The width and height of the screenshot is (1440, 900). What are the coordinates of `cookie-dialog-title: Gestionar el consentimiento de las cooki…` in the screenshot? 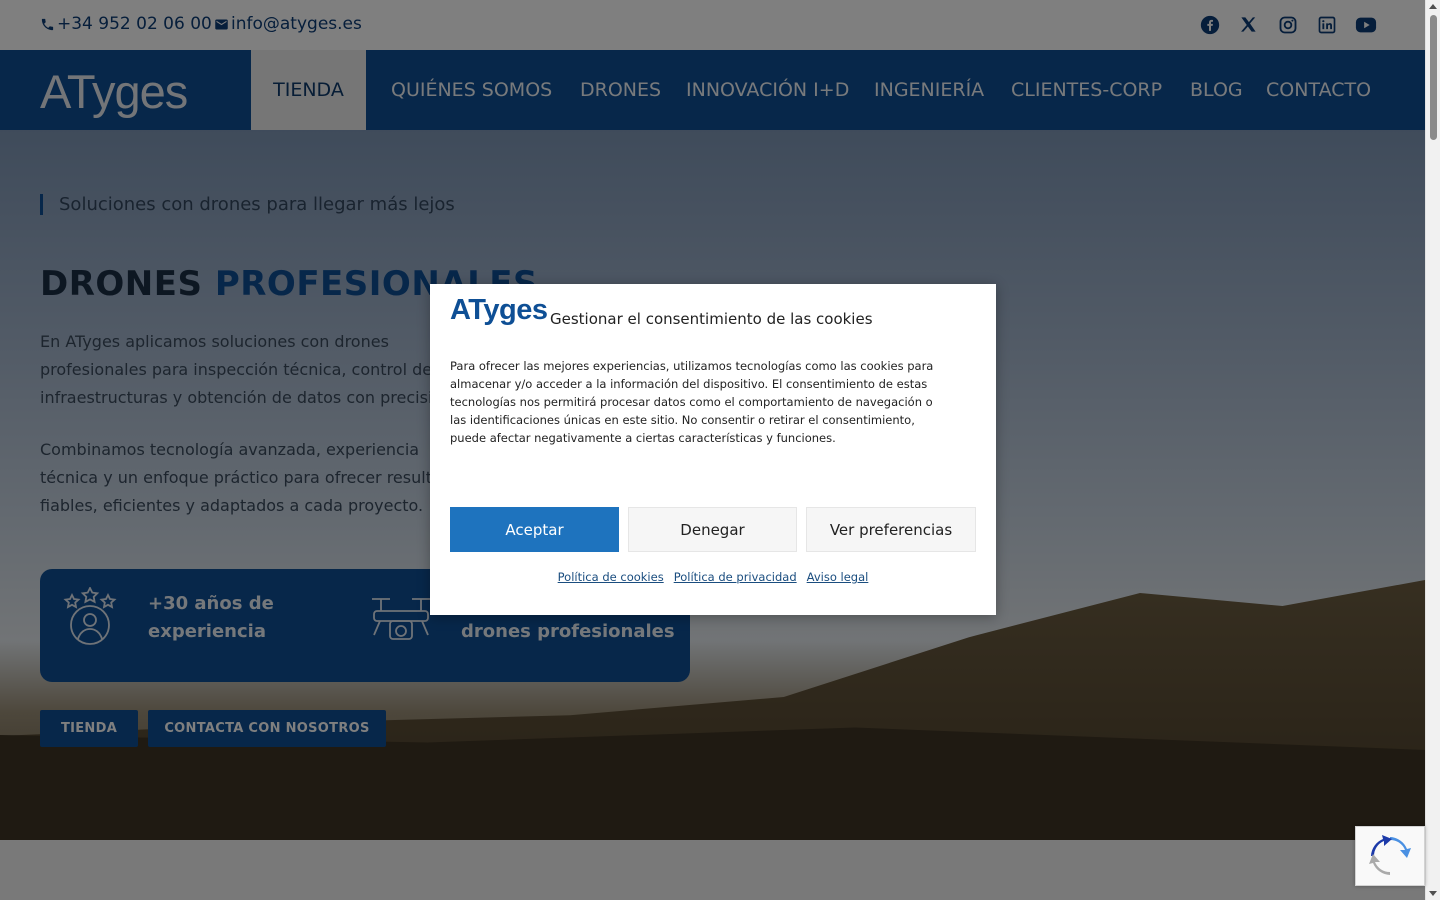 It's located at (711, 319).